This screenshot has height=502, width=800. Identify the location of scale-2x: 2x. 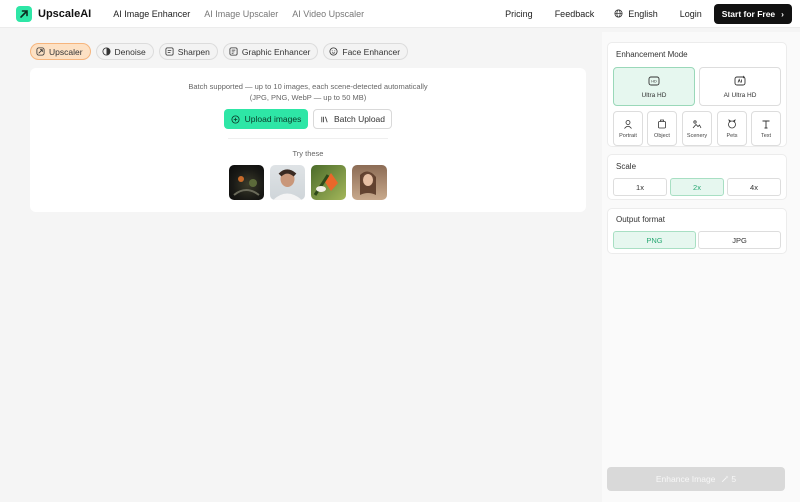
(697, 187).